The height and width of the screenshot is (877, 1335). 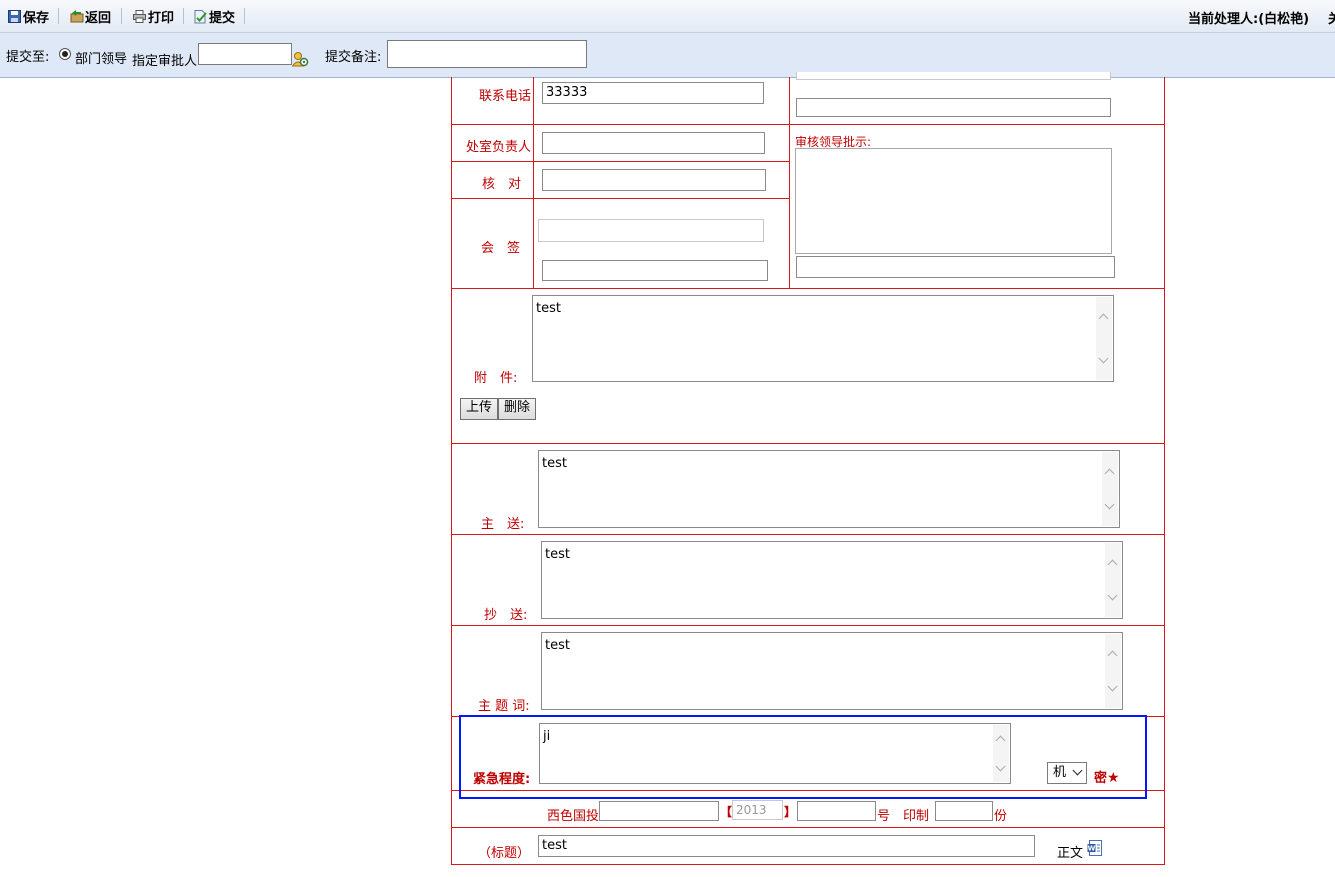 I want to click on secret-label: 密★, so click(x=1107, y=778).